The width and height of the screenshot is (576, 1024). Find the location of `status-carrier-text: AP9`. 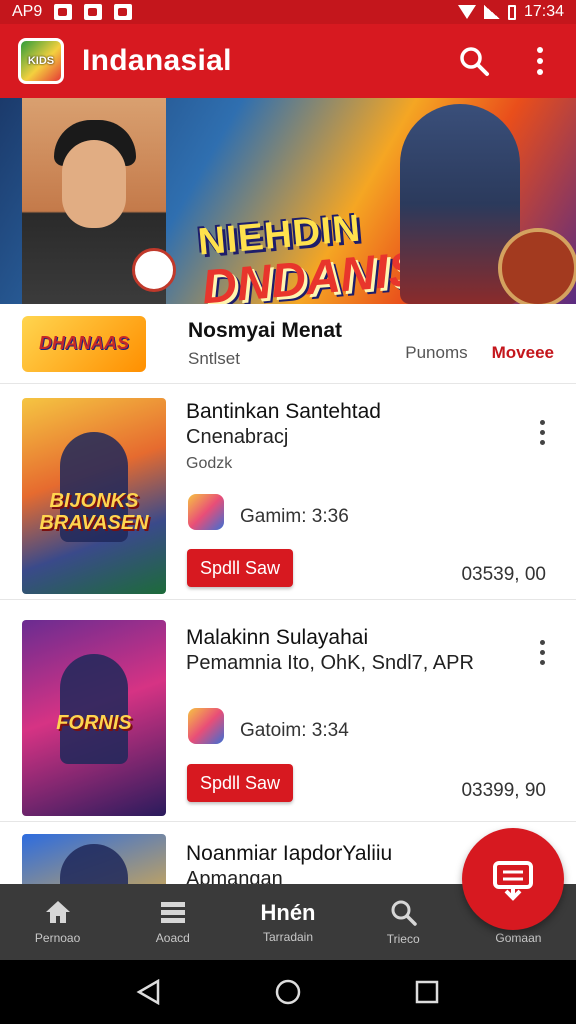

status-carrier-text: AP9 is located at coordinates (27, 11).